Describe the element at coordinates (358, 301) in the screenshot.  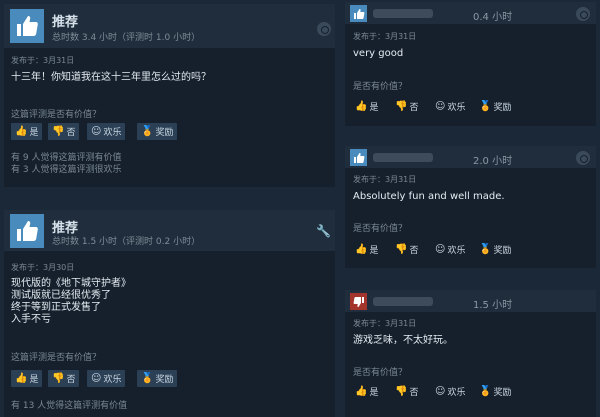
I see `thumbs-down-icon` at that location.